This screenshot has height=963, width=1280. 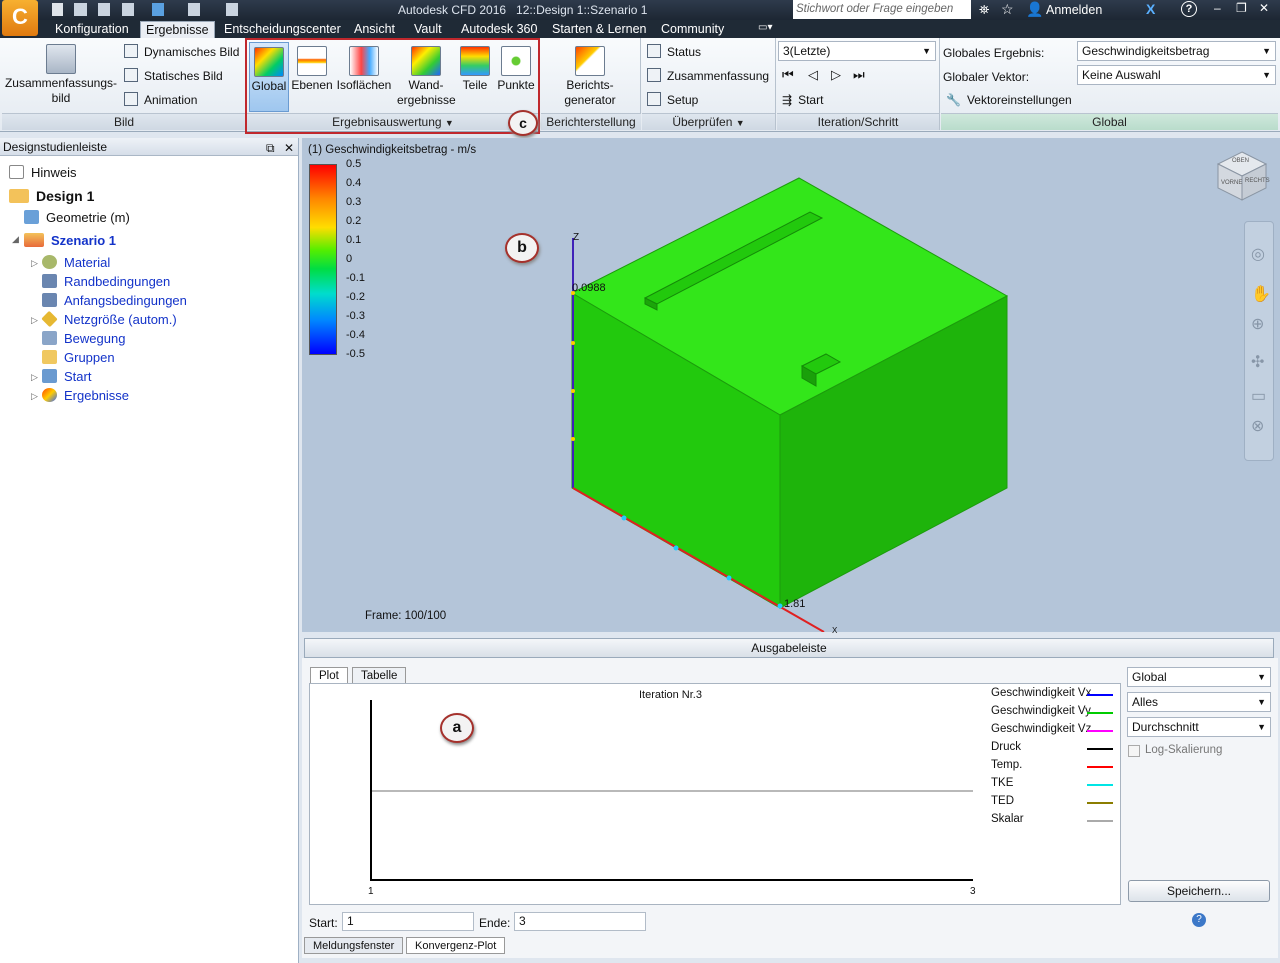 I want to click on first-step-icon: ⏮, so click(x=788, y=75).